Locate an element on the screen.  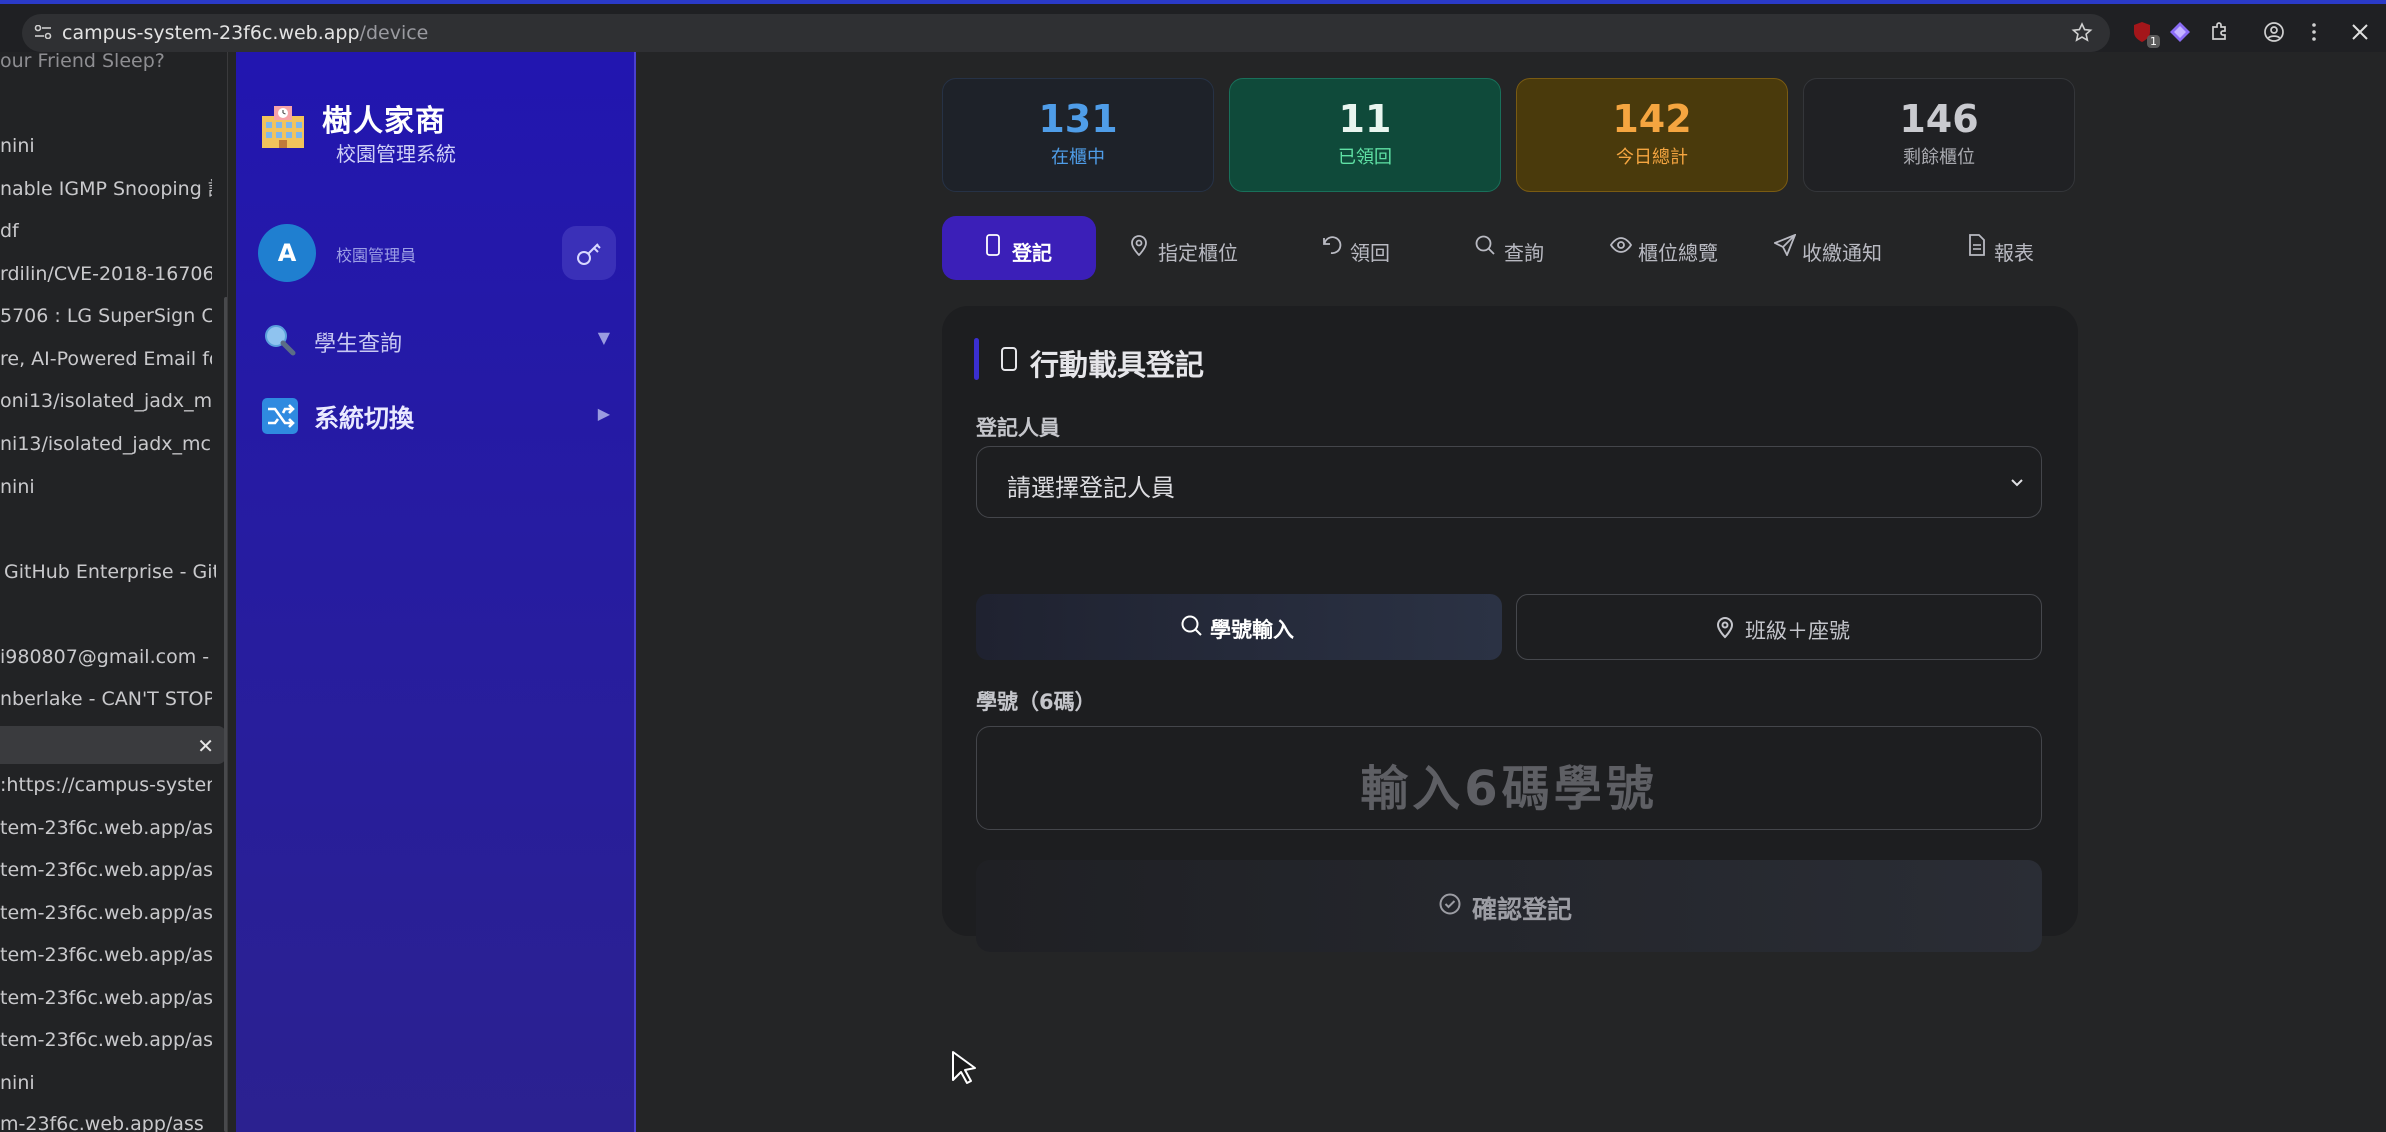
user-role: 校園管理員 is located at coordinates (376, 255).